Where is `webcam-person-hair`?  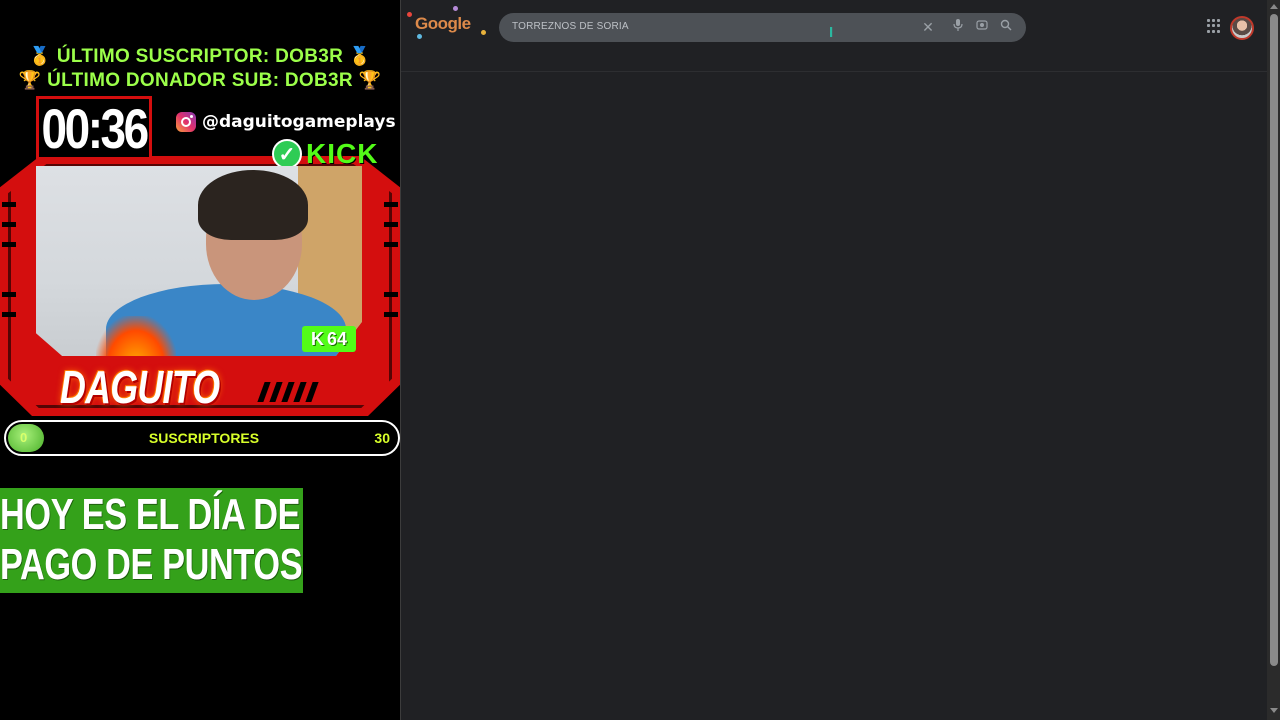 webcam-person-hair is located at coordinates (253, 205).